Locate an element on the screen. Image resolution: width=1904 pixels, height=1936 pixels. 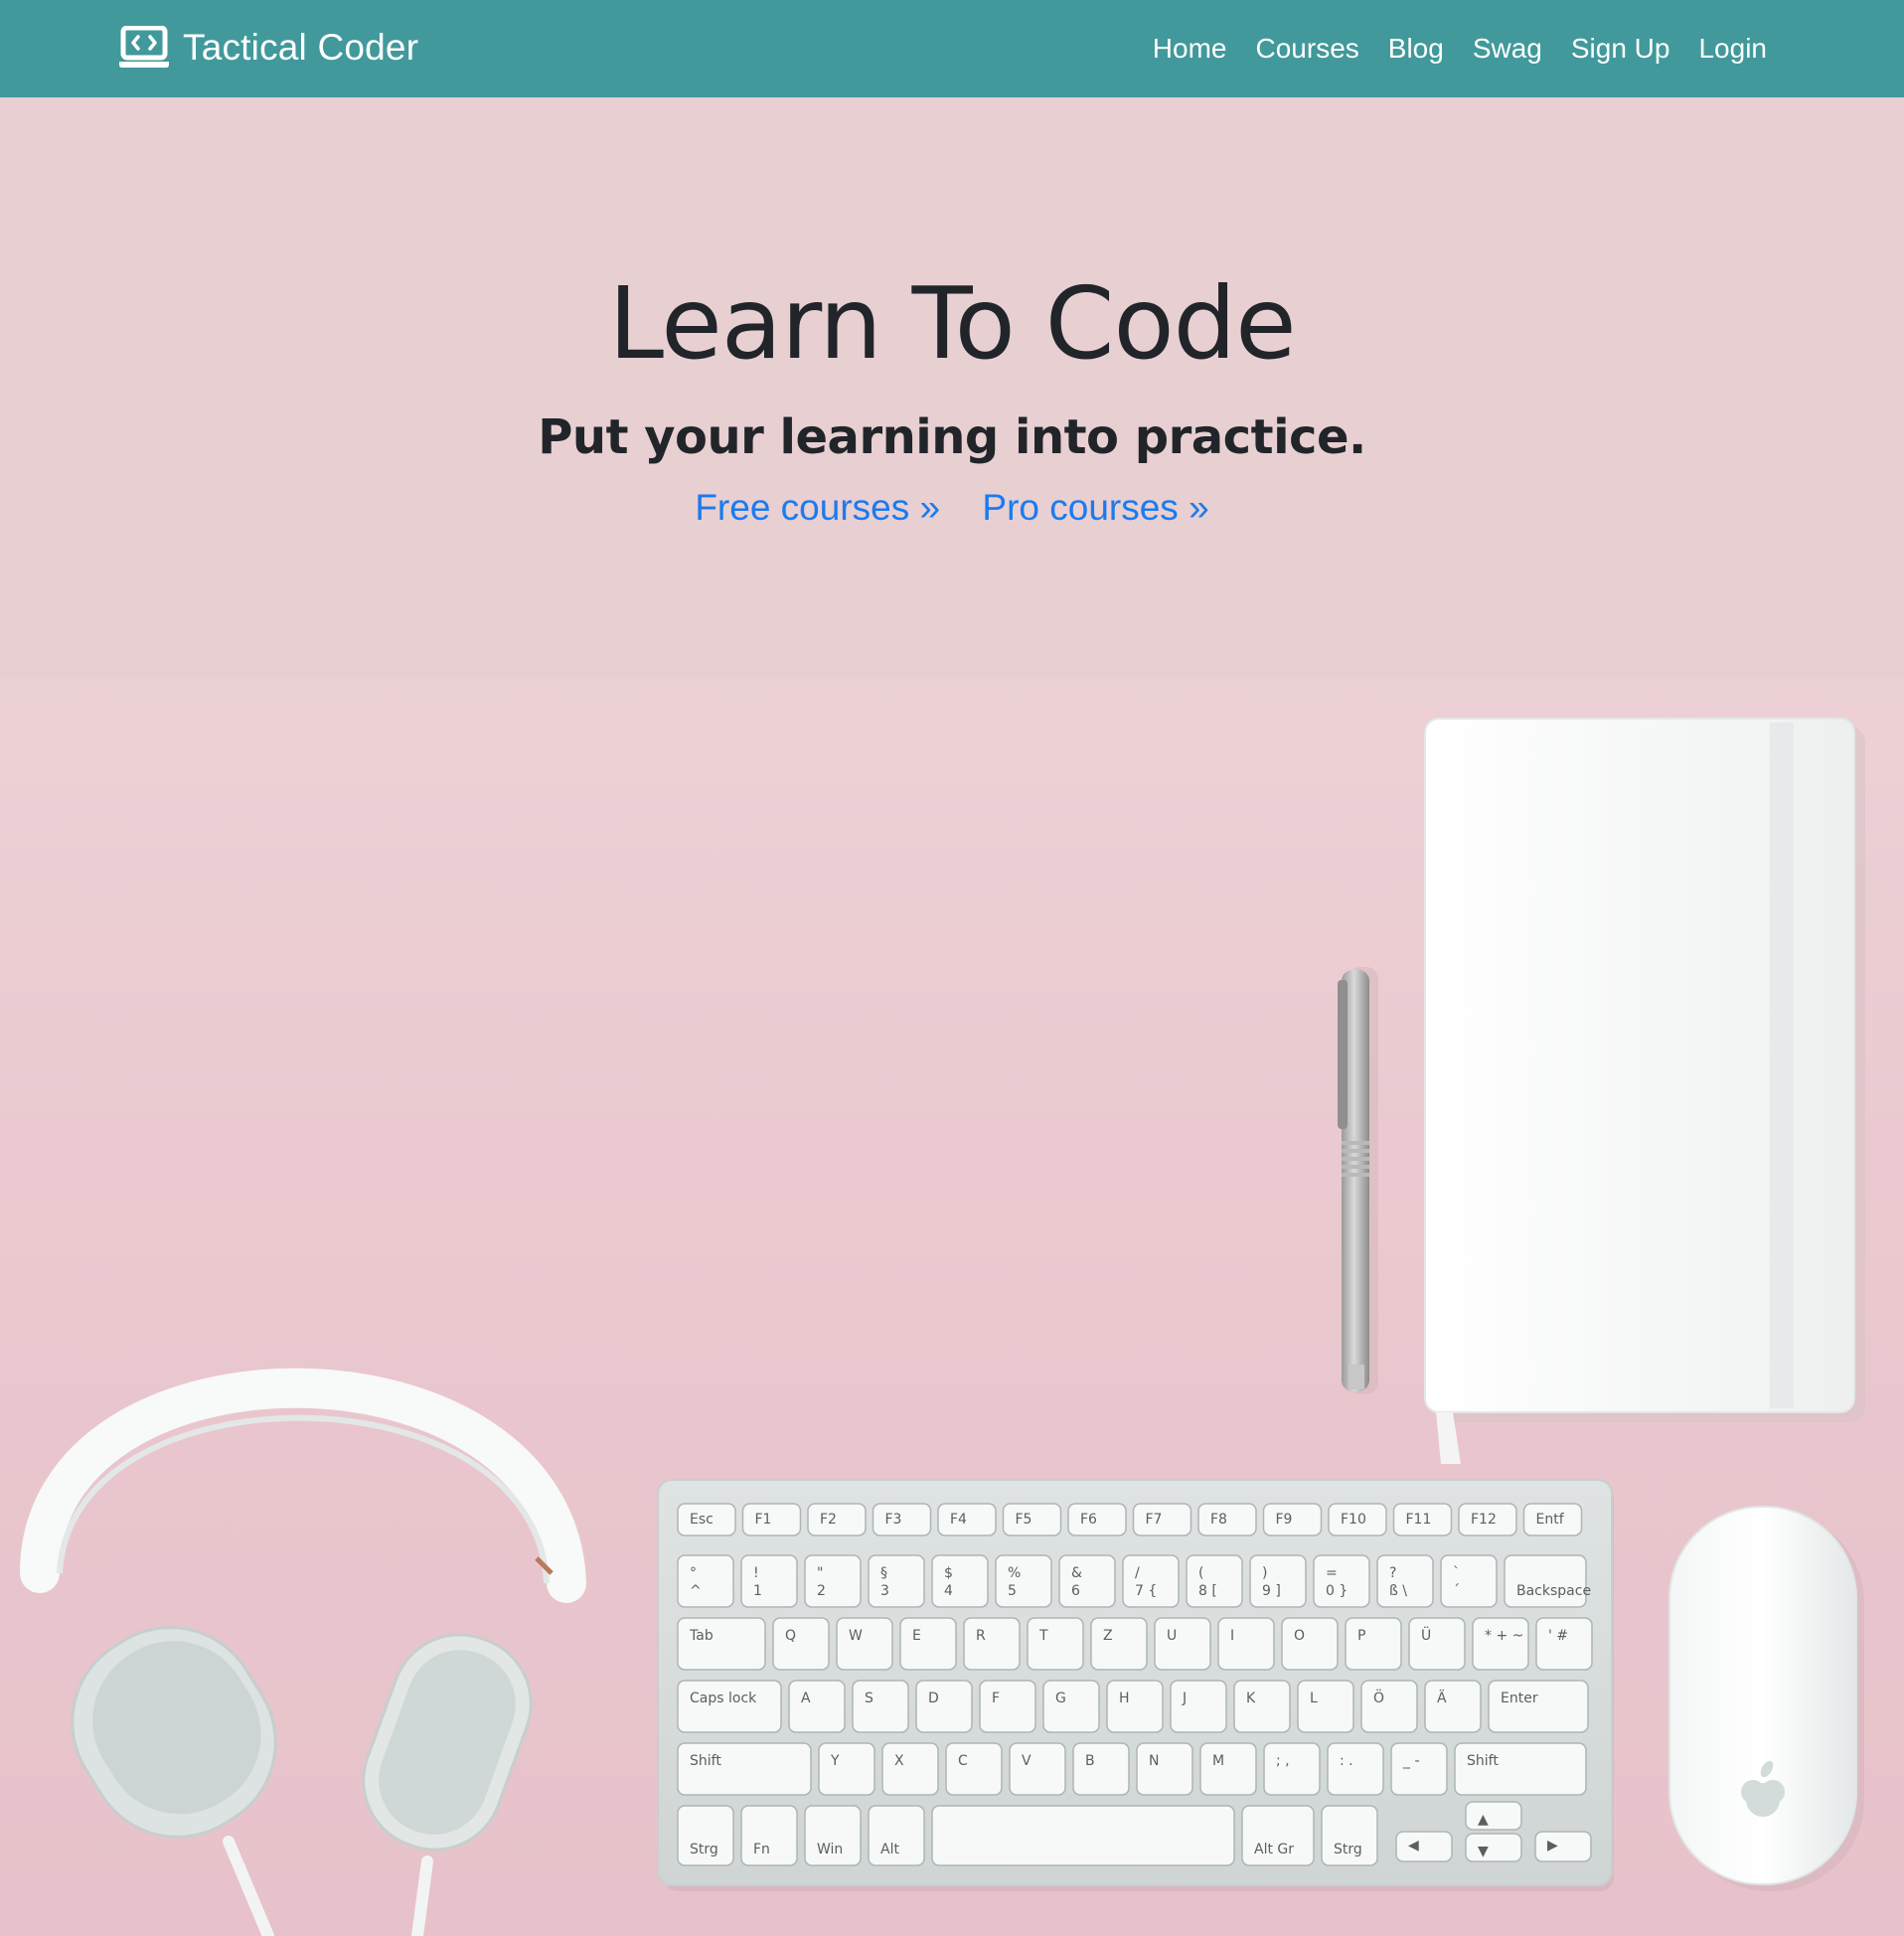
keyboard-fkey: F7 is located at coordinates (1162, 1519).